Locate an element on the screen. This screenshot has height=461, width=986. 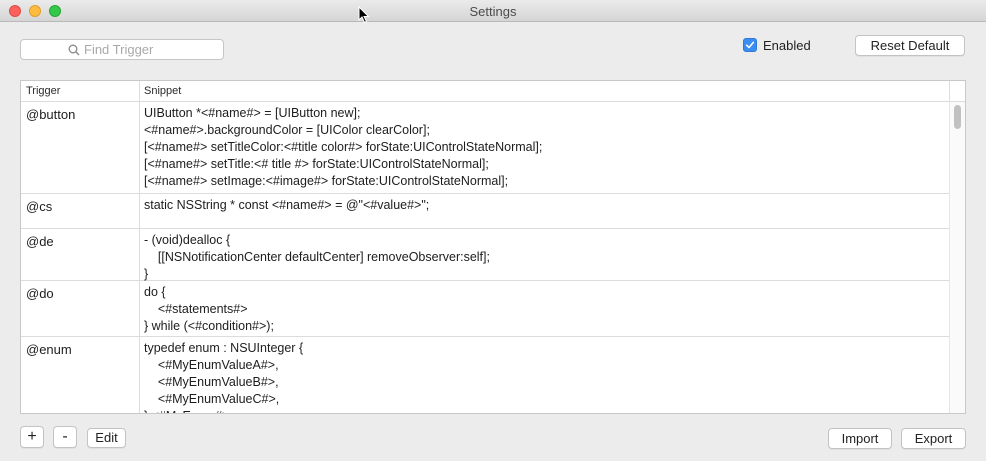
trigger-cell: @do is located at coordinates (40, 293).